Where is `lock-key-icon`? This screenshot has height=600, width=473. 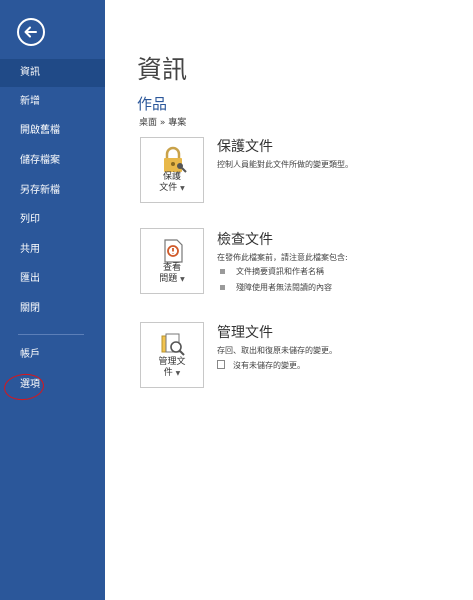
lock-key-icon is located at coordinates (175, 159).